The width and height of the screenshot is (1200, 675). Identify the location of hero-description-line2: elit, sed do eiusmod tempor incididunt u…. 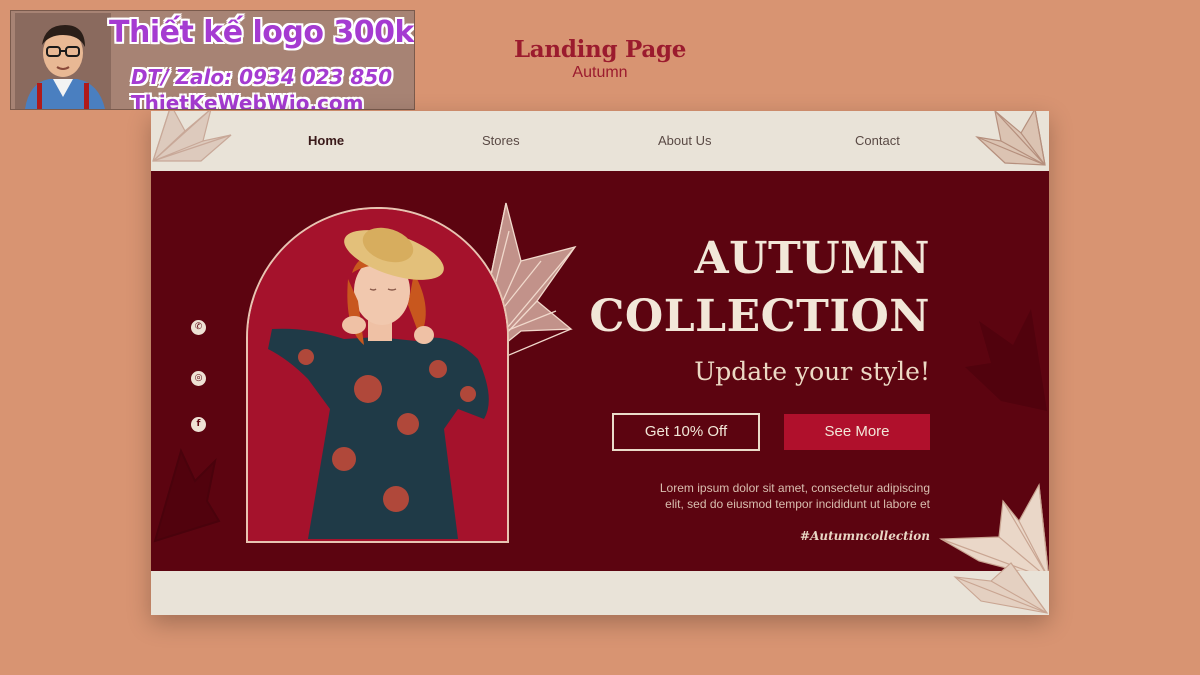
(797, 504).